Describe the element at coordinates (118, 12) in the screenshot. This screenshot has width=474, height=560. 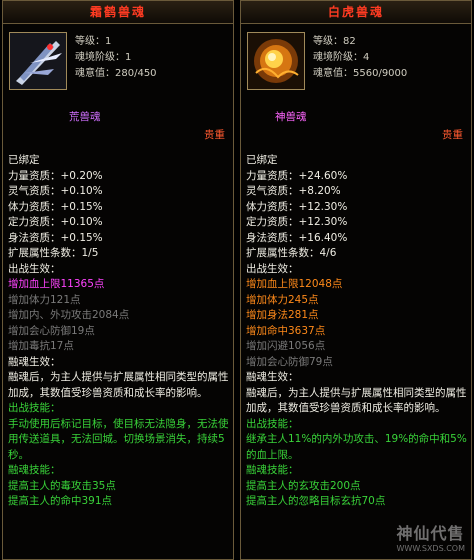
I see `left-title: 霜鹤兽魂` at that location.